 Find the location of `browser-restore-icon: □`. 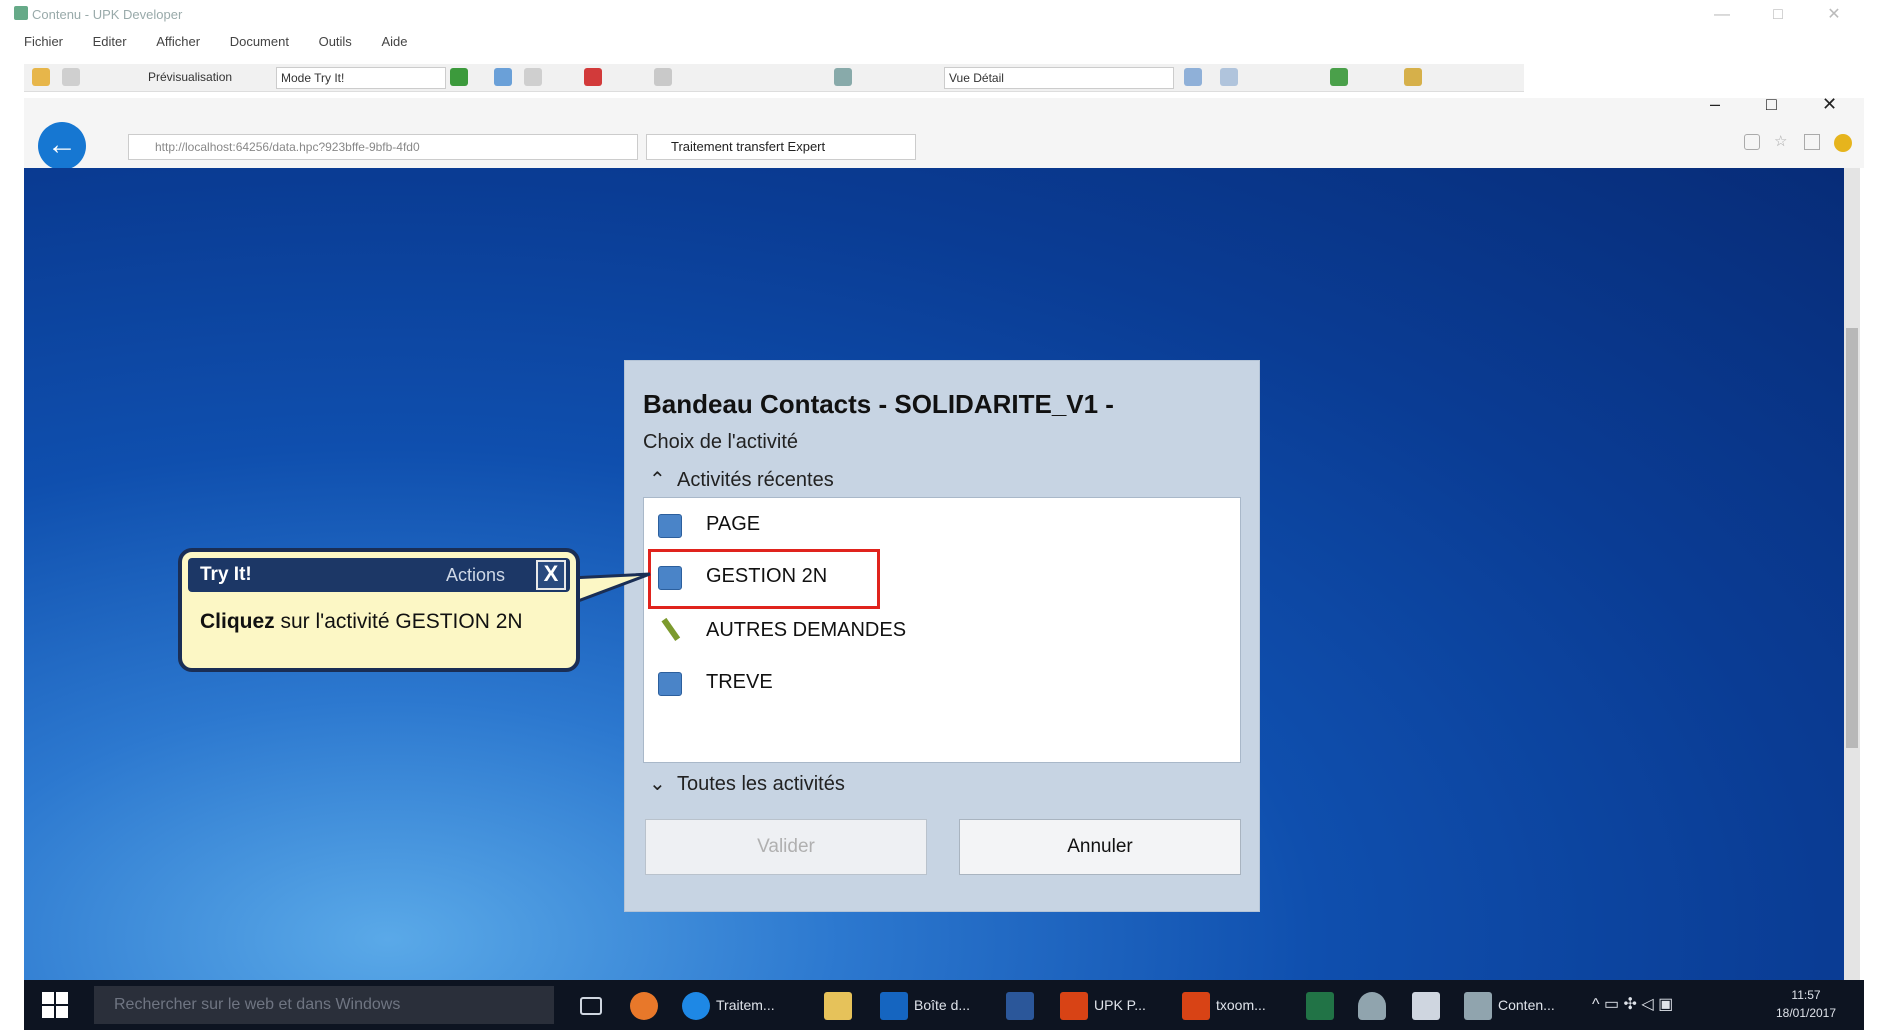

browser-restore-icon: □ is located at coordinates (1771, 104).